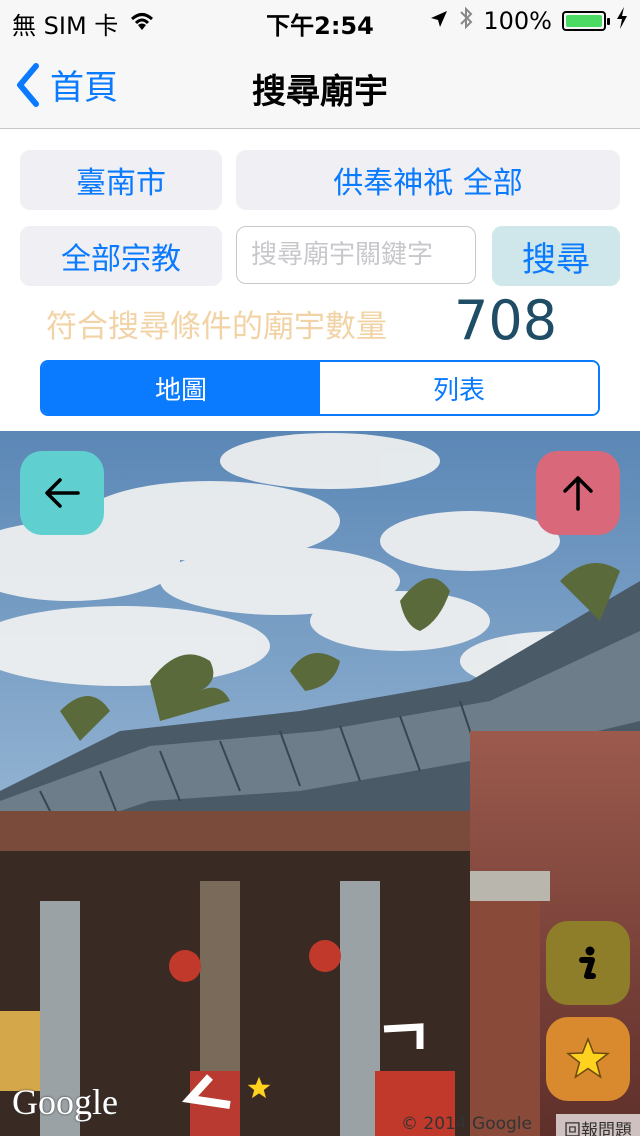 This screenshot has width=640, height=1136. I want to click on street-back-button, so click(62, 493).